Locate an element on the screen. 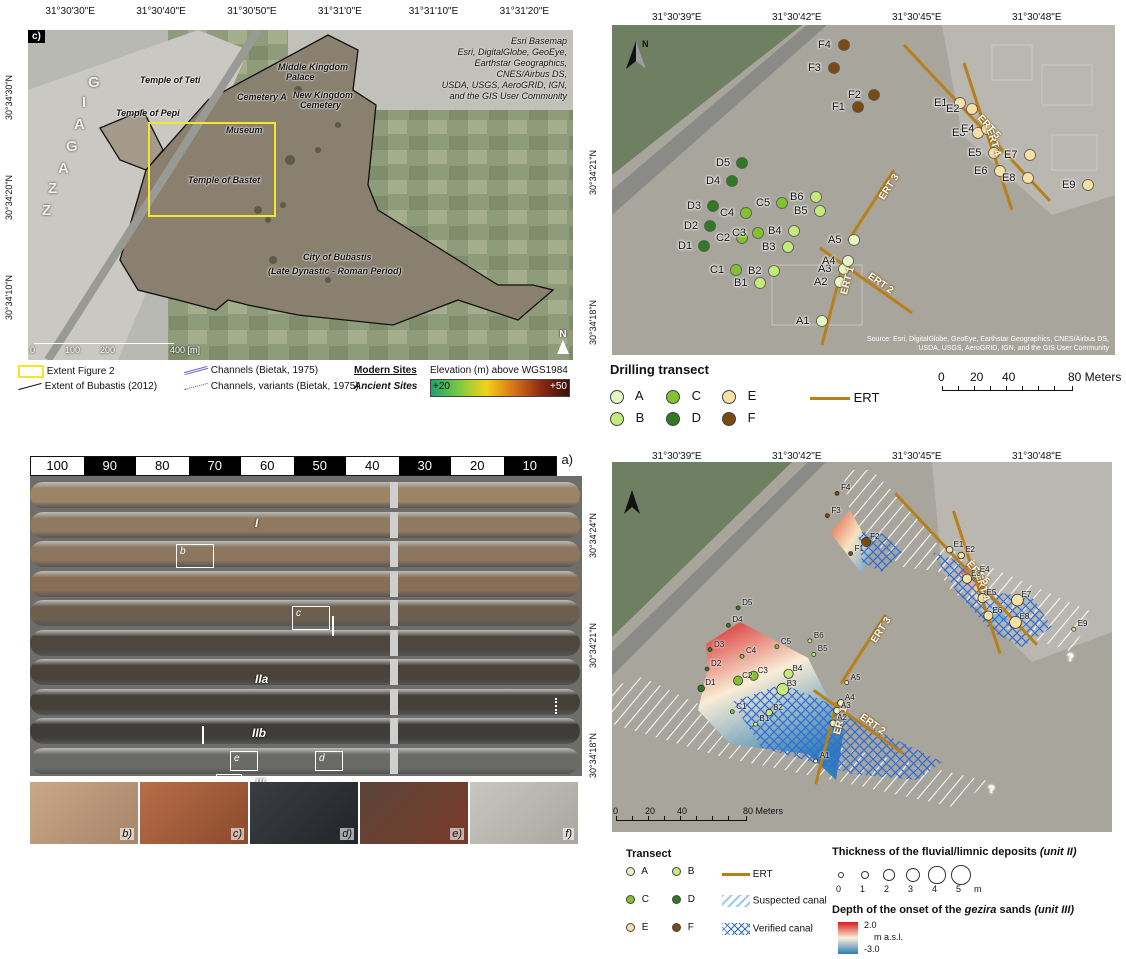 This screenshot has width=1126, height=959. borehole-label: A4 is located at coordinates (829, 261).